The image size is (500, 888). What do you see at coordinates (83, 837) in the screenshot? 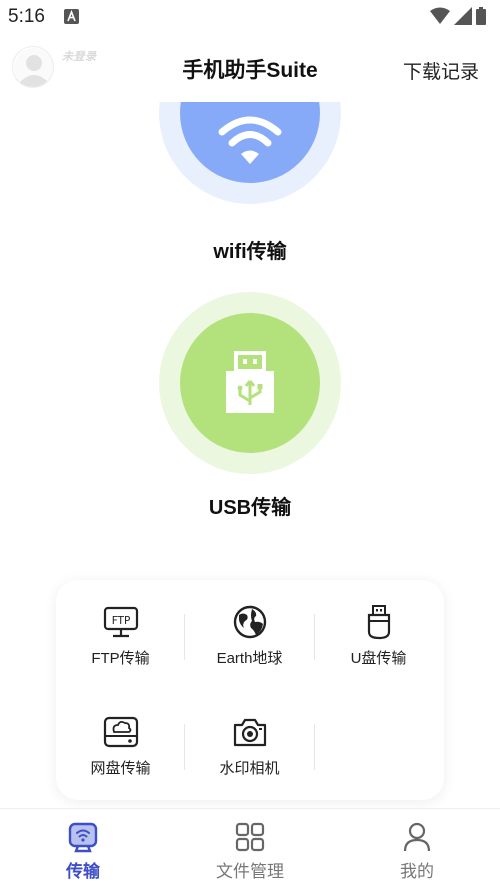
I see `transfer-icon` at bounding box center [83, 837].